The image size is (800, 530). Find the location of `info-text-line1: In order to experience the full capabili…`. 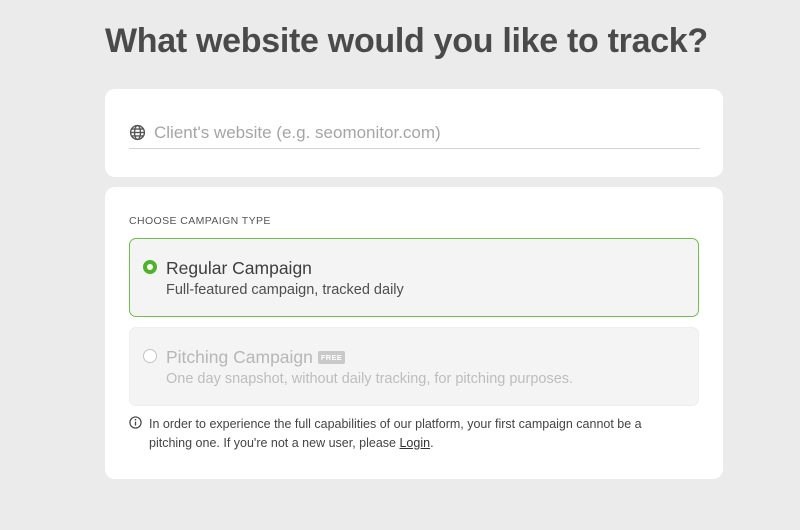

info-text-line1: In order to experience the full capabili… is located at coordinates (395, 424).